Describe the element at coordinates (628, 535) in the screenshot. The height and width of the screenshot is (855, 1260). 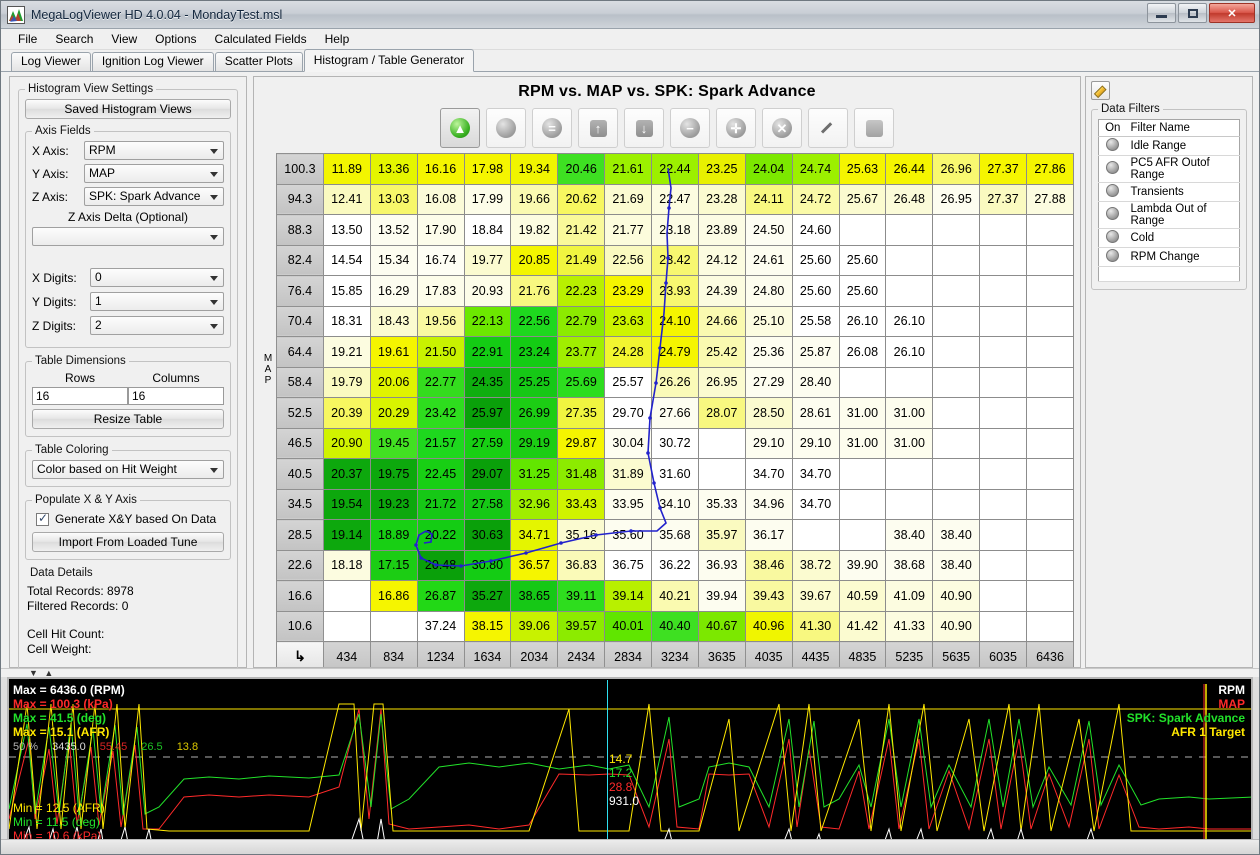
I see `table-cell: 35.60` at that location.